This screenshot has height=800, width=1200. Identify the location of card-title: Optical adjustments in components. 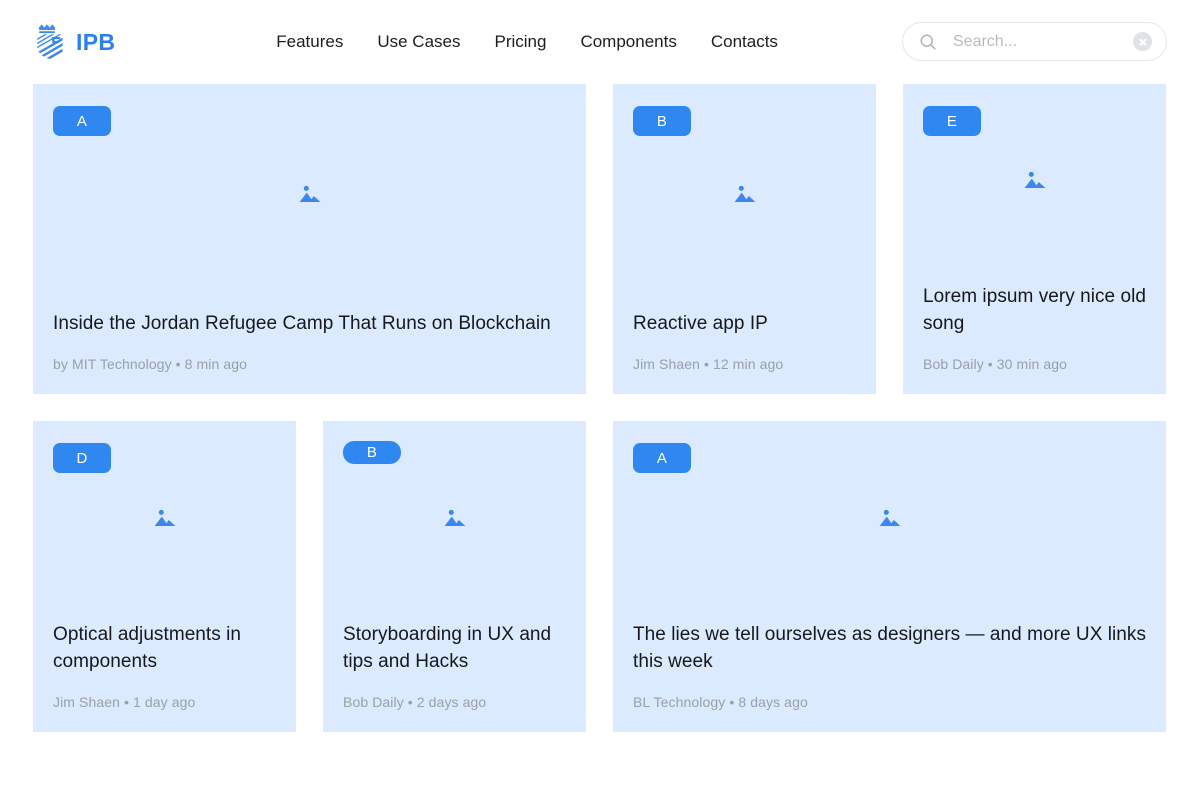
(147, 648).